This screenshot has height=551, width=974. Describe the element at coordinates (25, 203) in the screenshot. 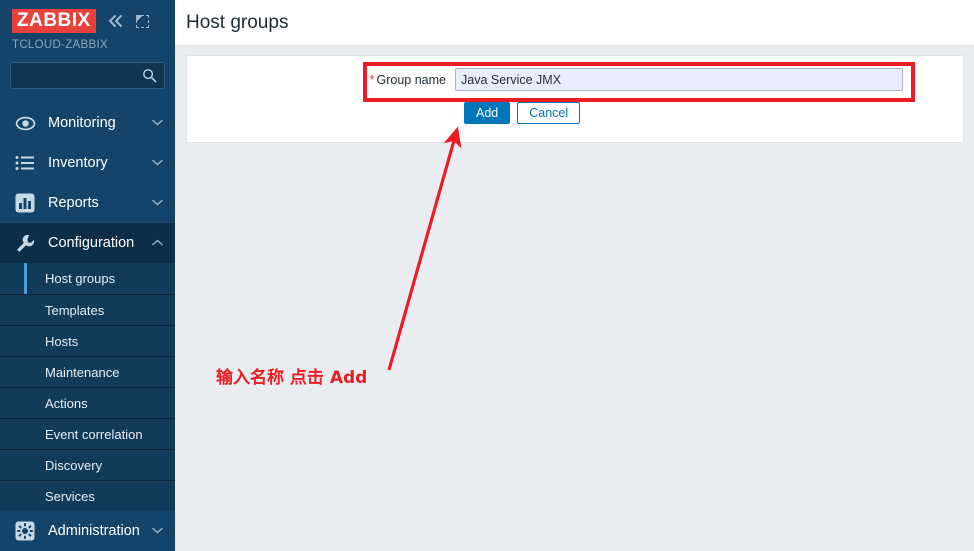

I see `bar-chart-icon` at that location.